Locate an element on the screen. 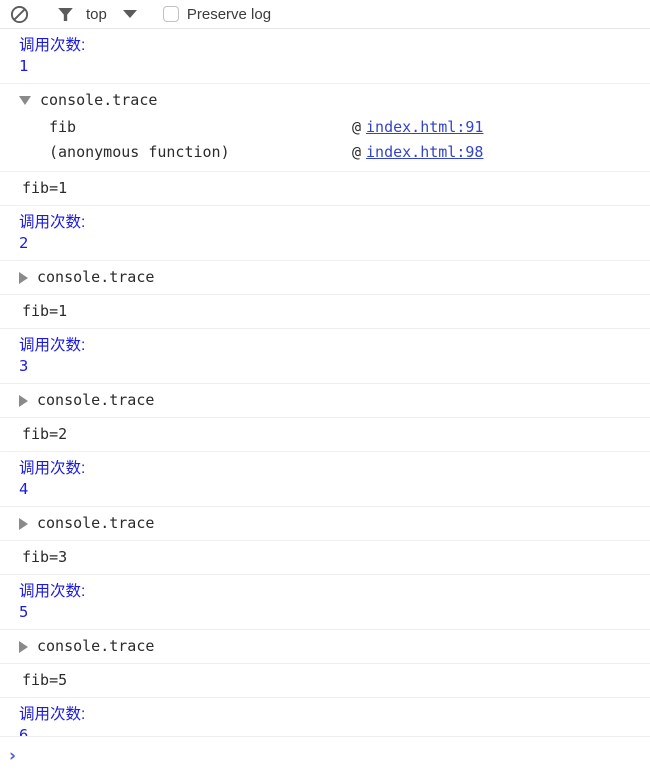 The width and height of the screenshot is (650, 775). preserve-log-checkbox is located at coordinates (170, 14).